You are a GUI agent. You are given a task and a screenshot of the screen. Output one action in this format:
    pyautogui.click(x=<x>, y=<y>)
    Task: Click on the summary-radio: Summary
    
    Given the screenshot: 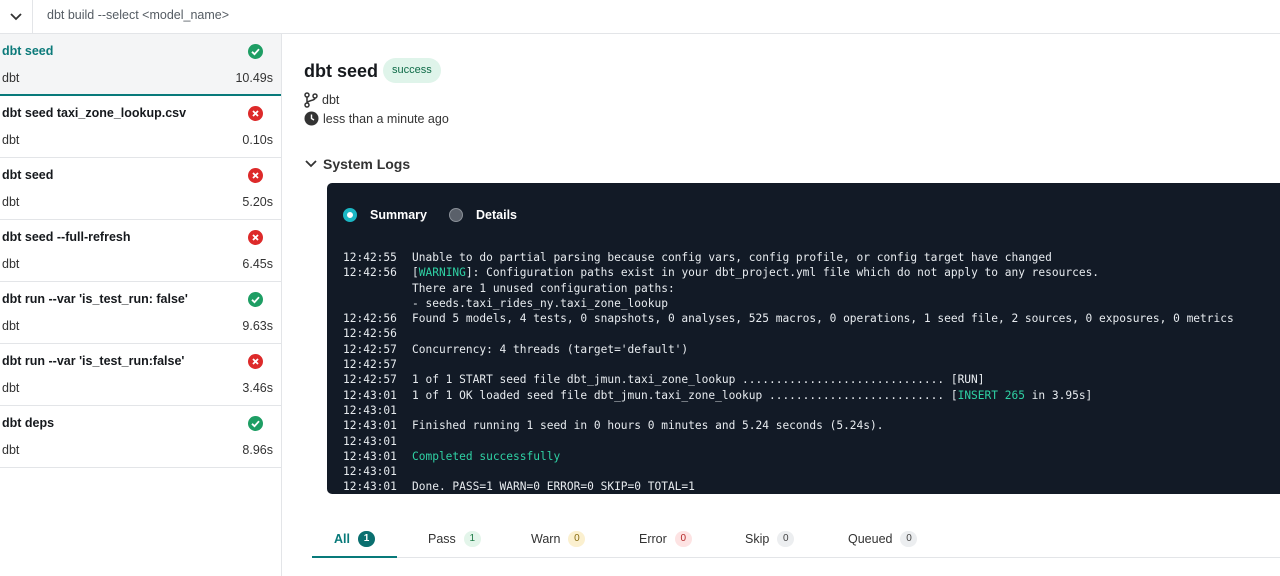 What is the action you would take?
    pyautogui.click(x=385, y=215)
    